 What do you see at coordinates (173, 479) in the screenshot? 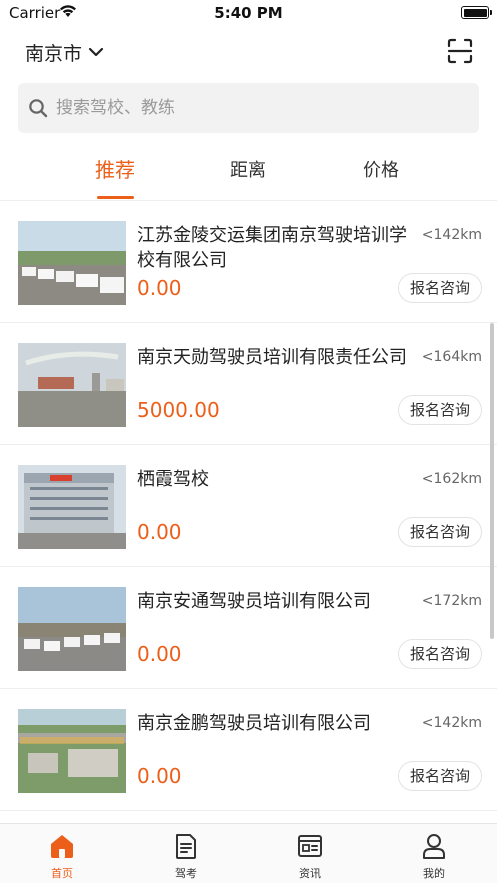
I see `school-name: 栖霞驾校` at bounding box center [173, 479].